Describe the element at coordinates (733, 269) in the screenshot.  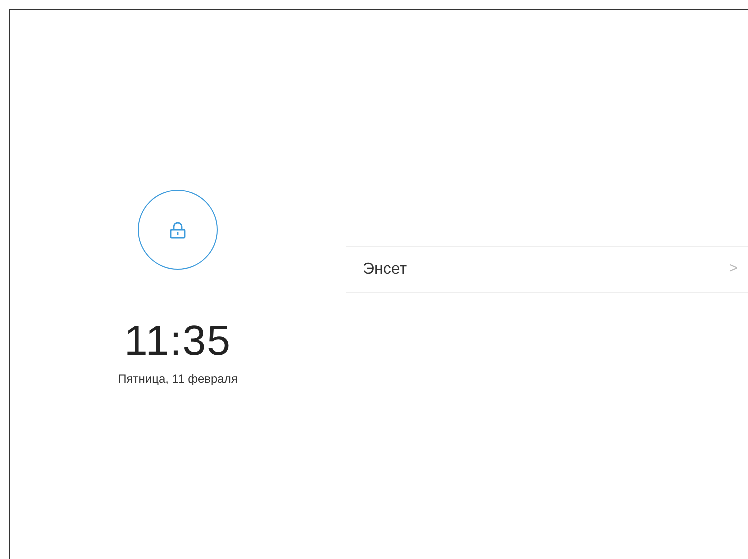
I see `chevron-icon: >` at that location.